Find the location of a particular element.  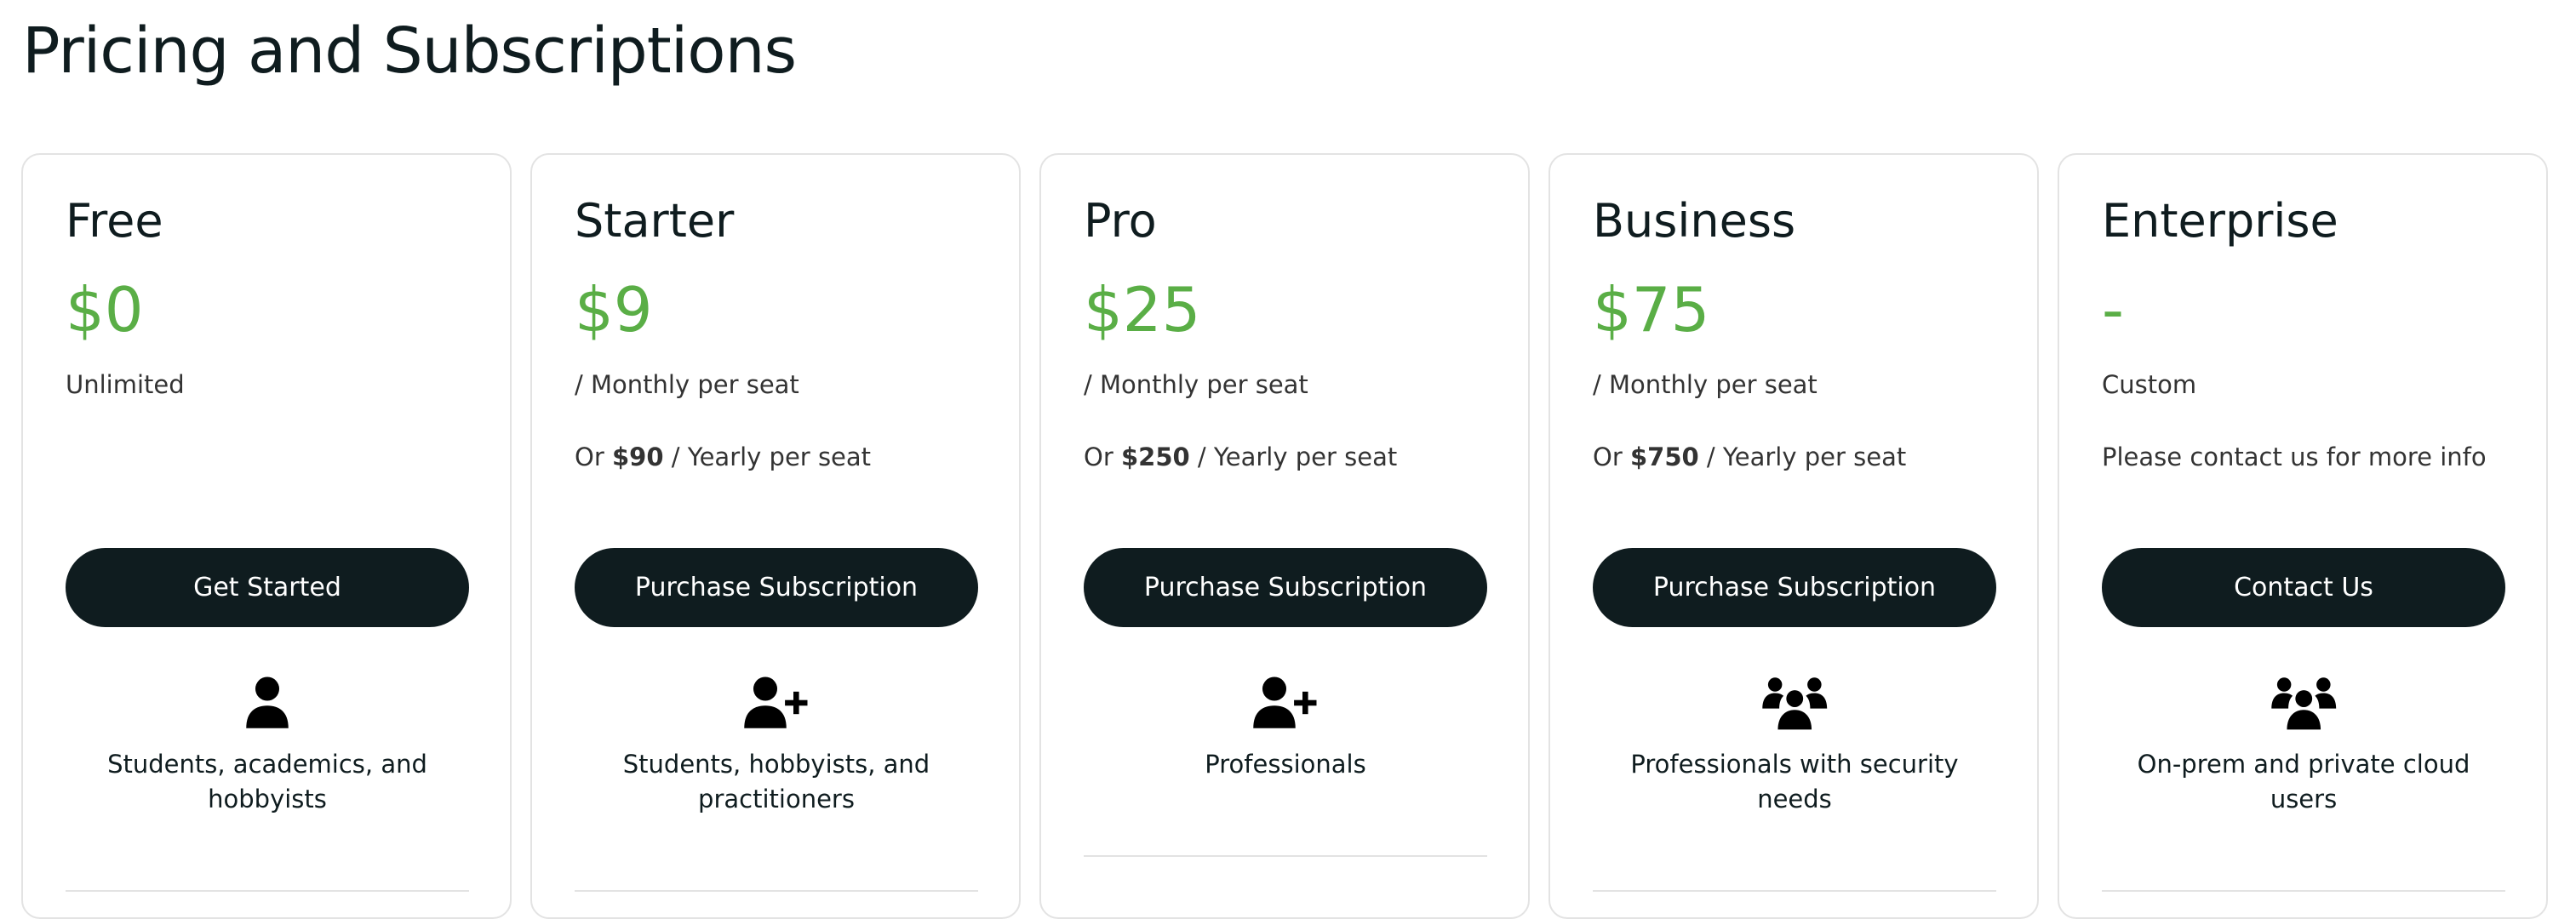

plan-yearly-price: Or $90 / Yearly per seat is located at coordinates (723, 457).